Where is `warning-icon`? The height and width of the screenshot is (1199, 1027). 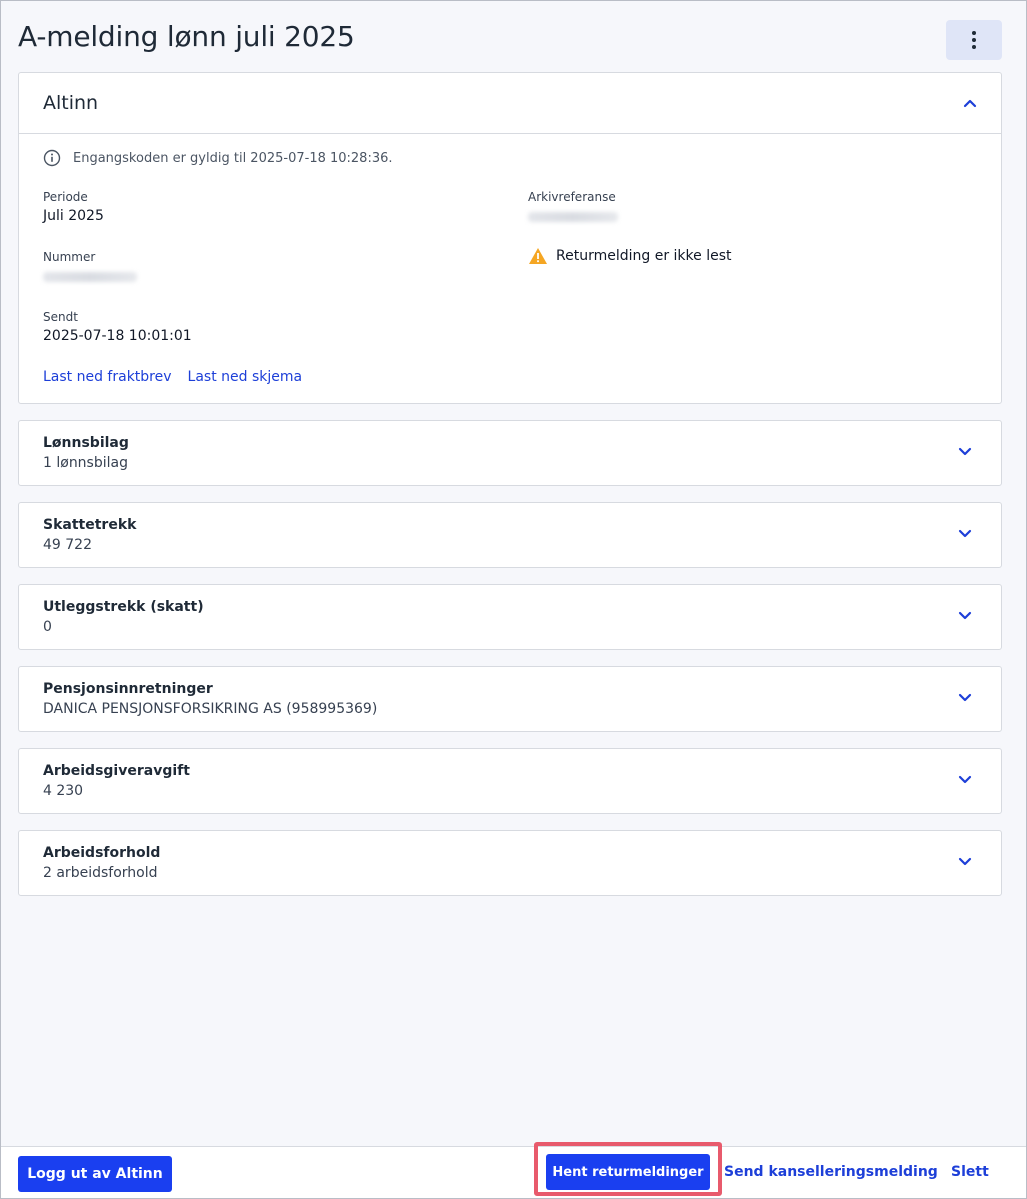
warning-icon is located at coordinates (538, 256).